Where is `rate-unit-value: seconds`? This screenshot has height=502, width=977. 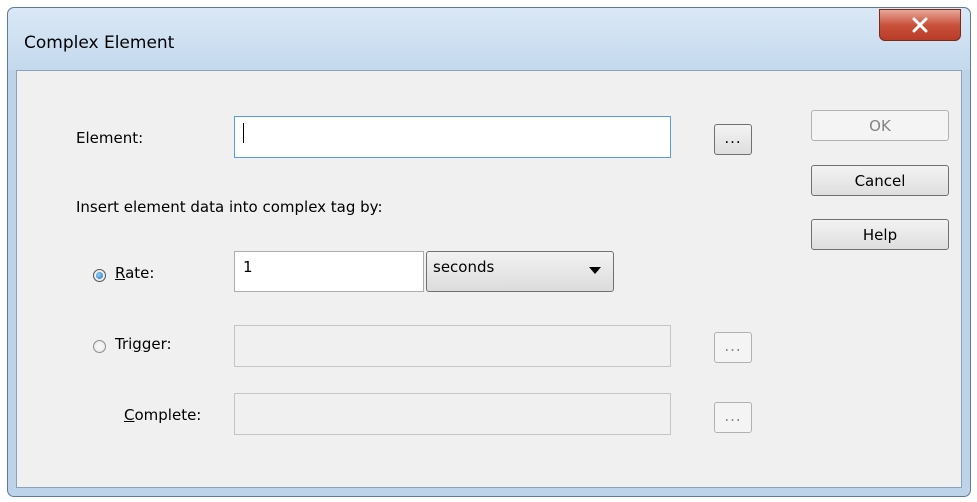 rate-unit-value: seconds is located at coordinates (464, 267).